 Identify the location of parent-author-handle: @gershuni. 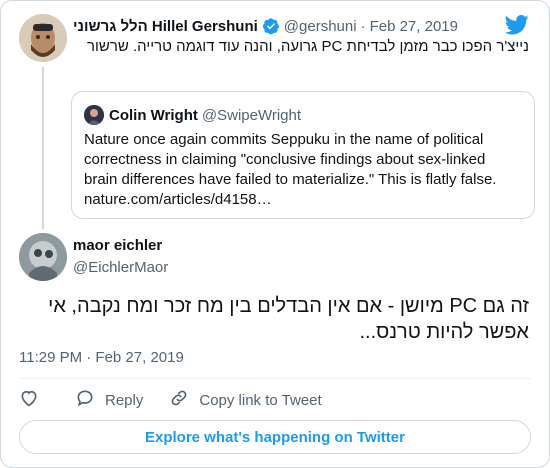
(320, 26).